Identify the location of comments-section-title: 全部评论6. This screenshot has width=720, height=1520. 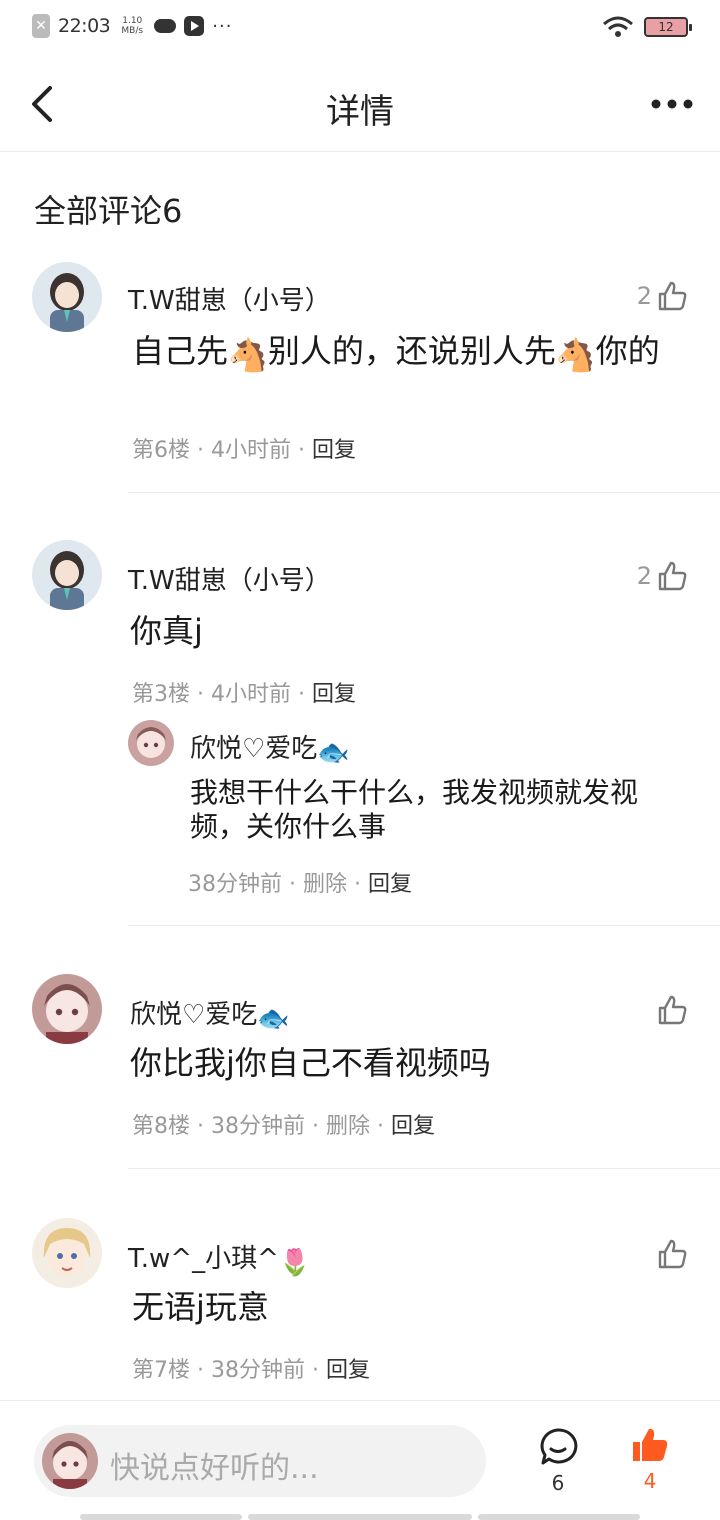
(108, 211).